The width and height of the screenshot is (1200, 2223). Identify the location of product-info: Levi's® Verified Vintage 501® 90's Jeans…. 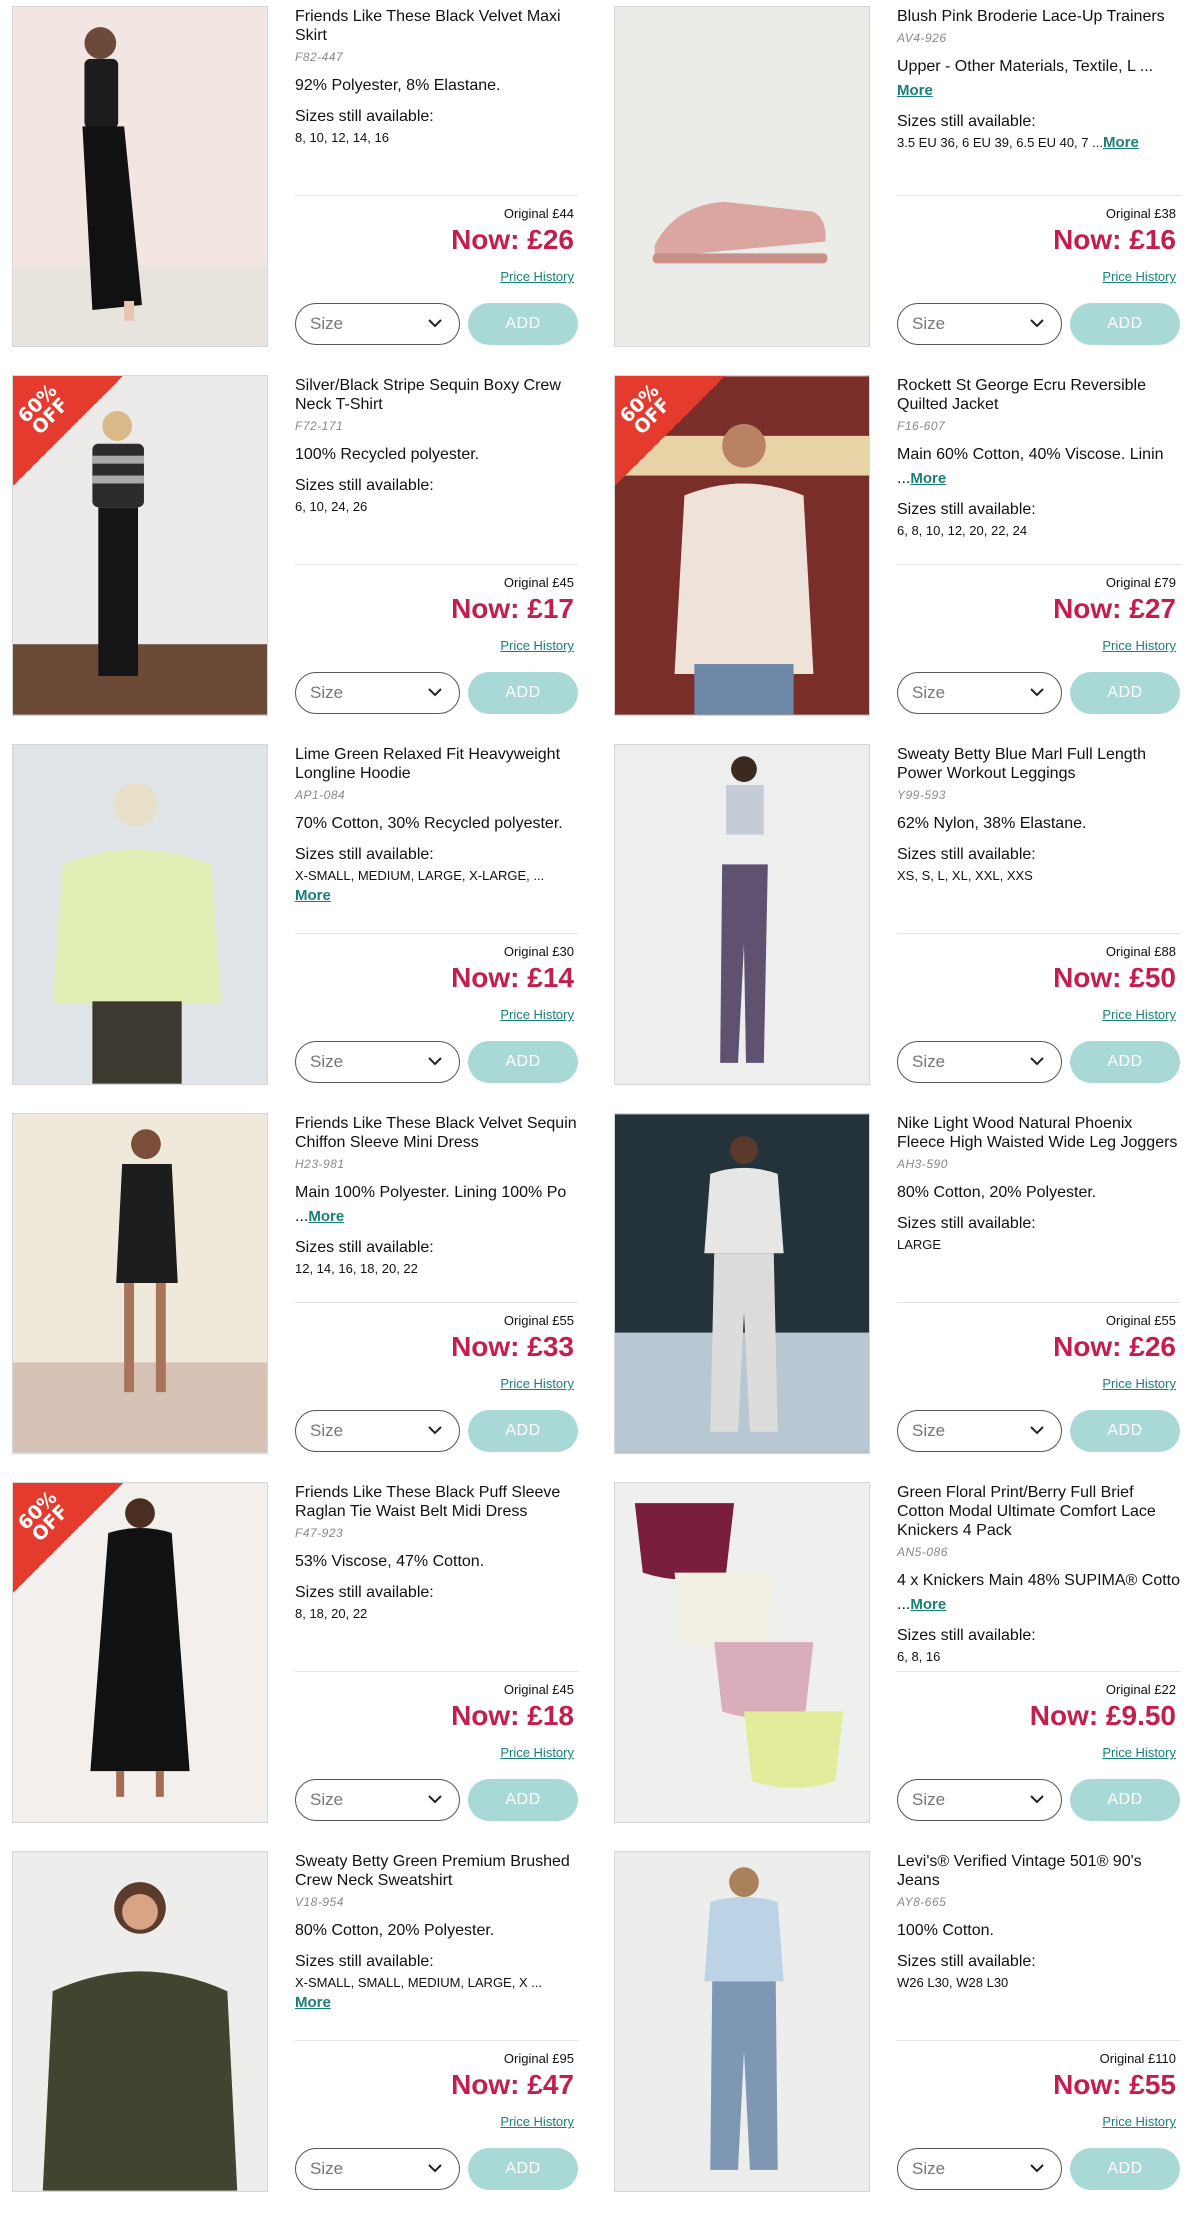
(1038, 2021).